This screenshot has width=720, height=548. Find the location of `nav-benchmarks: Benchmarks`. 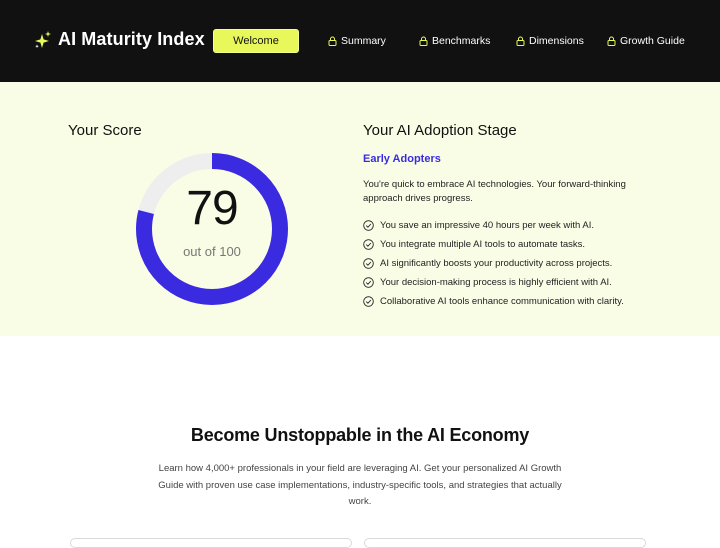

nav-benchmarks: Benchmarks is located at coordinates (454, 41).